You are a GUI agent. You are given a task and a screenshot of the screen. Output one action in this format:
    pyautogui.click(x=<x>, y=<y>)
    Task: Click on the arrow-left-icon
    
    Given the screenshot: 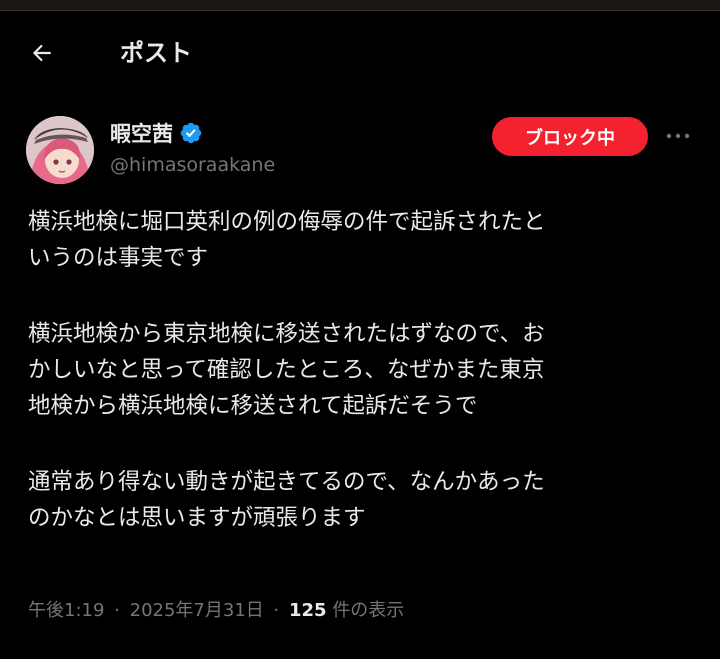 What is the action you would take?
    pyautogui.click(x=41, y=53)
    